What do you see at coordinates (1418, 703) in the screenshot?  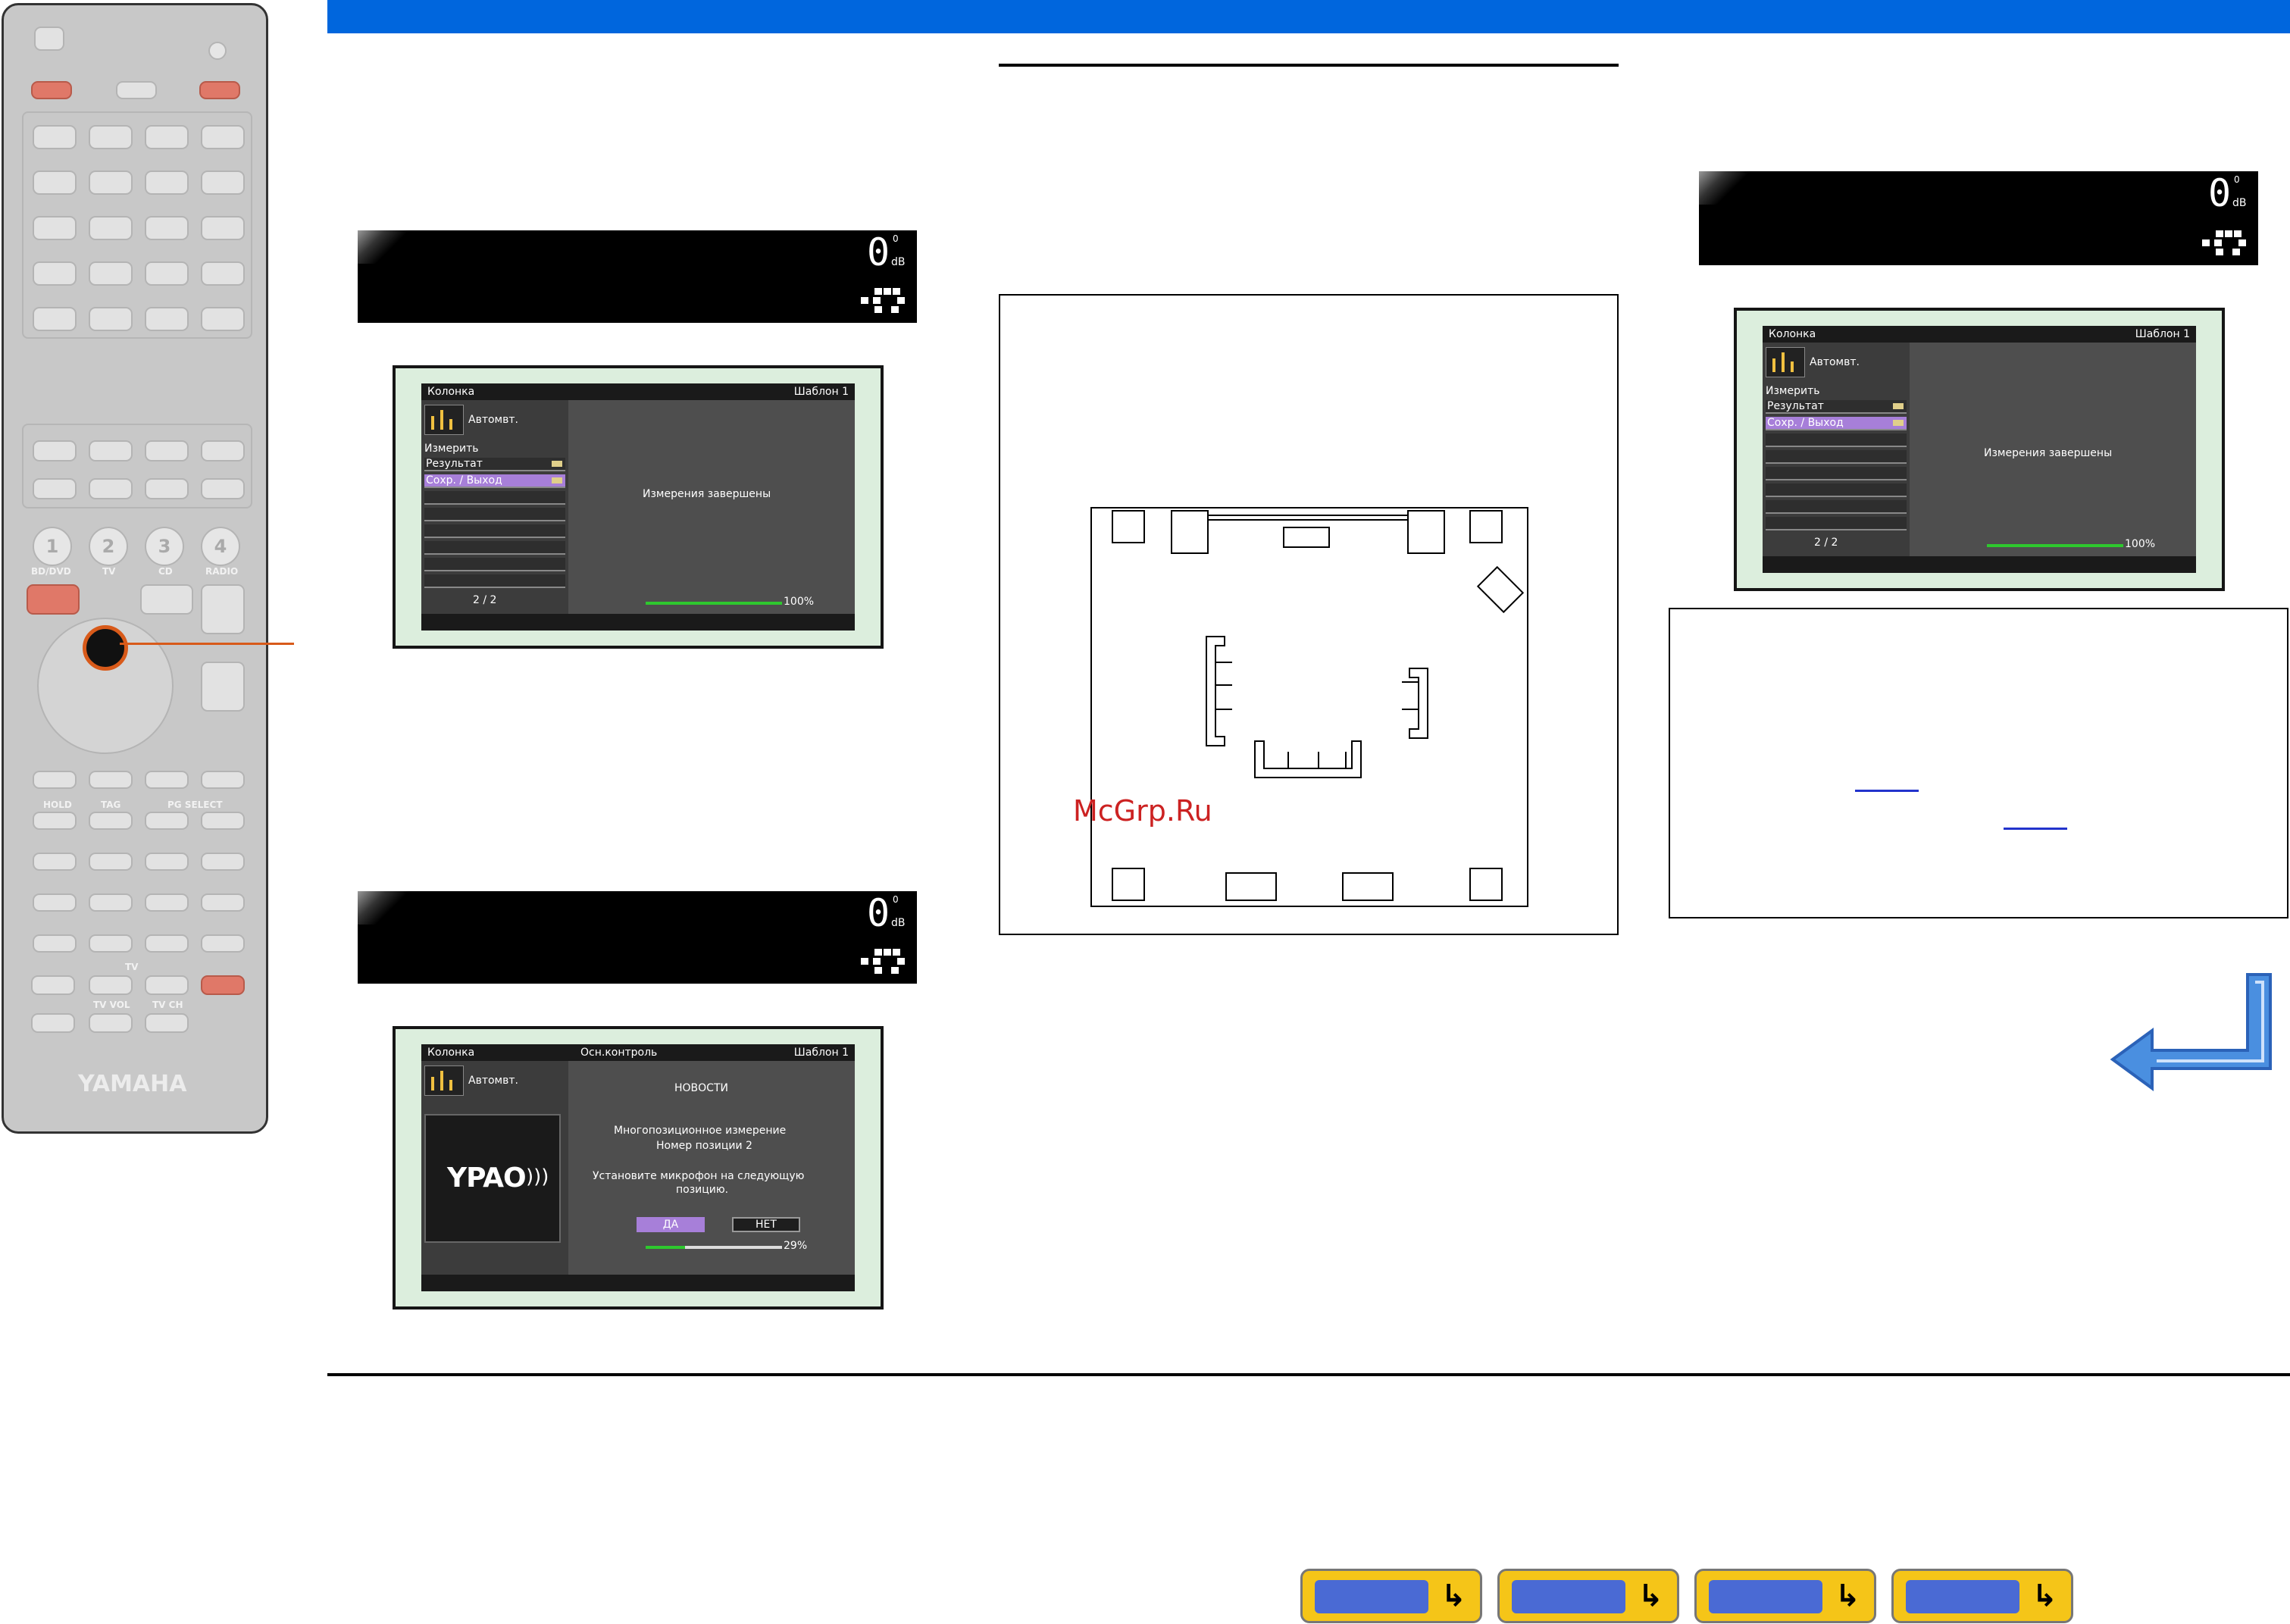 I see `sofa-right` at bounding box center [1418, 703].